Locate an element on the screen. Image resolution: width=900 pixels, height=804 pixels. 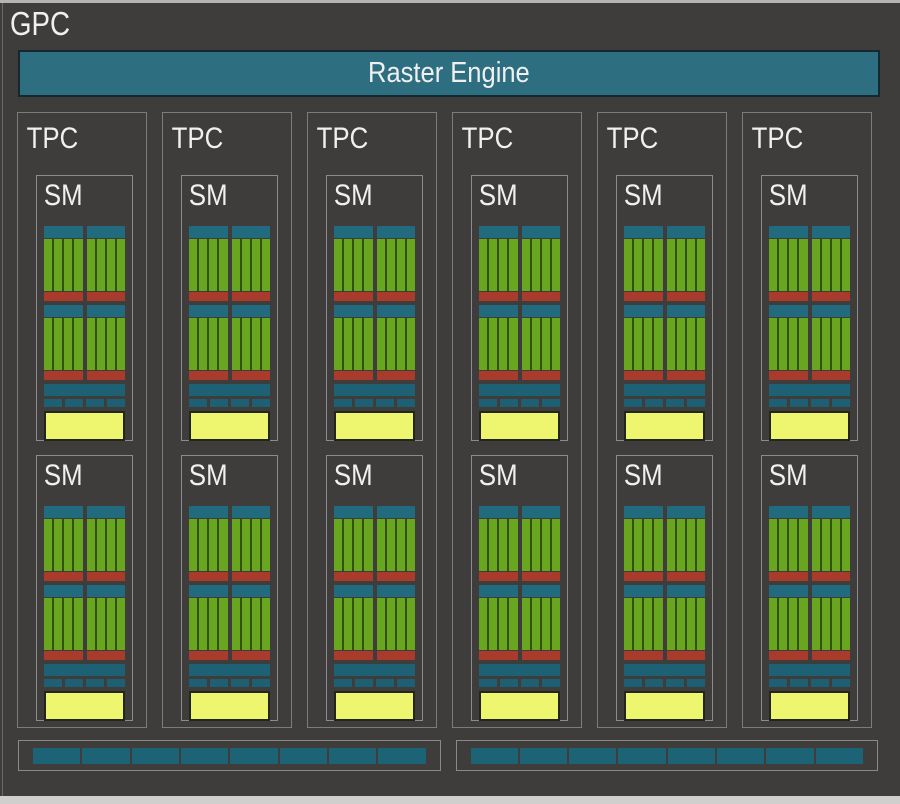
bottom-seg is located at coordinates (254, 755).